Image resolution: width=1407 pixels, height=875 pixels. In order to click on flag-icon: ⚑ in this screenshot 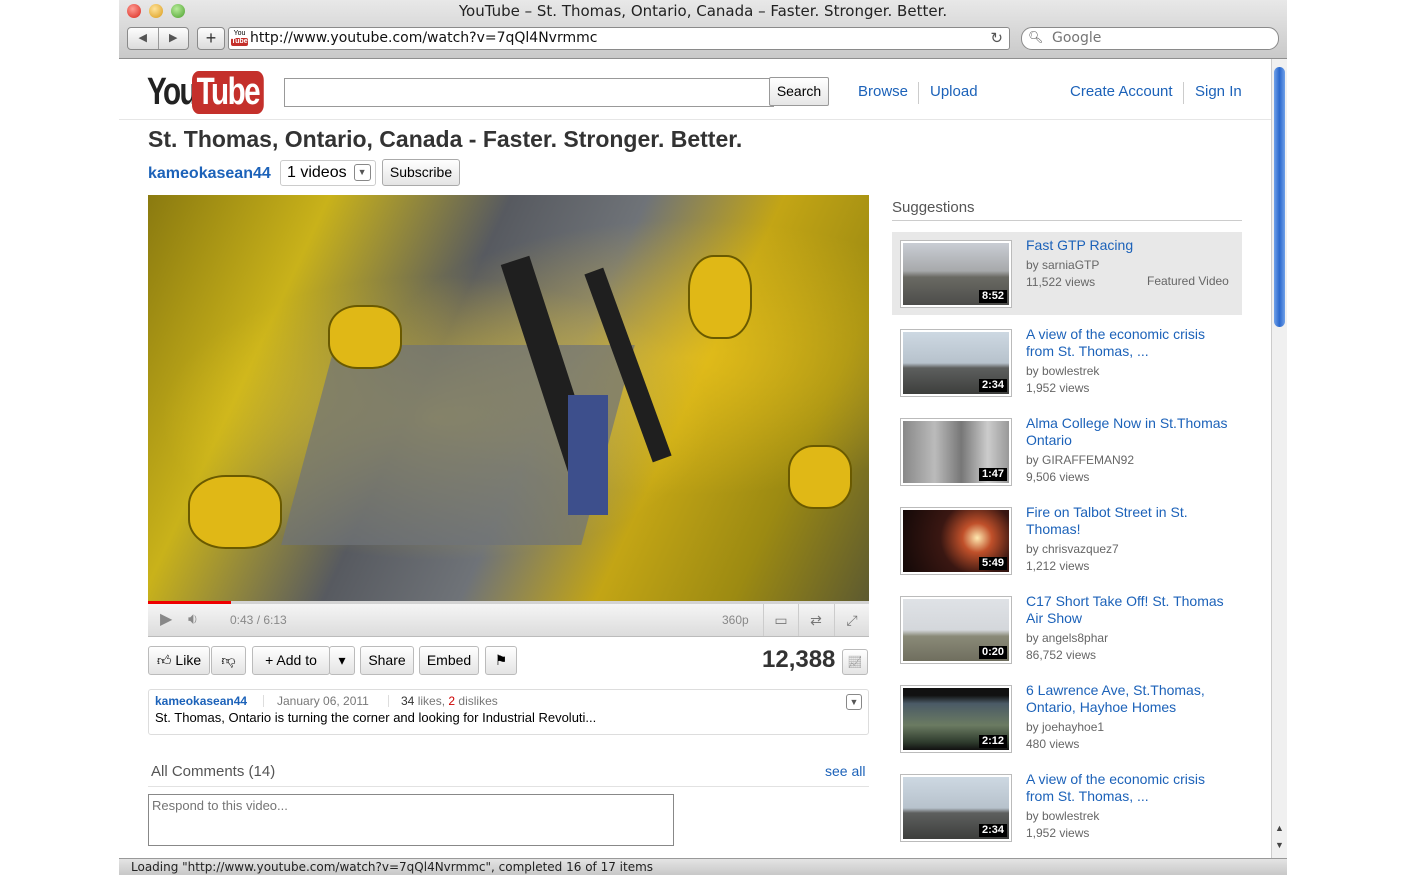, I will do `click(501, 660)`.